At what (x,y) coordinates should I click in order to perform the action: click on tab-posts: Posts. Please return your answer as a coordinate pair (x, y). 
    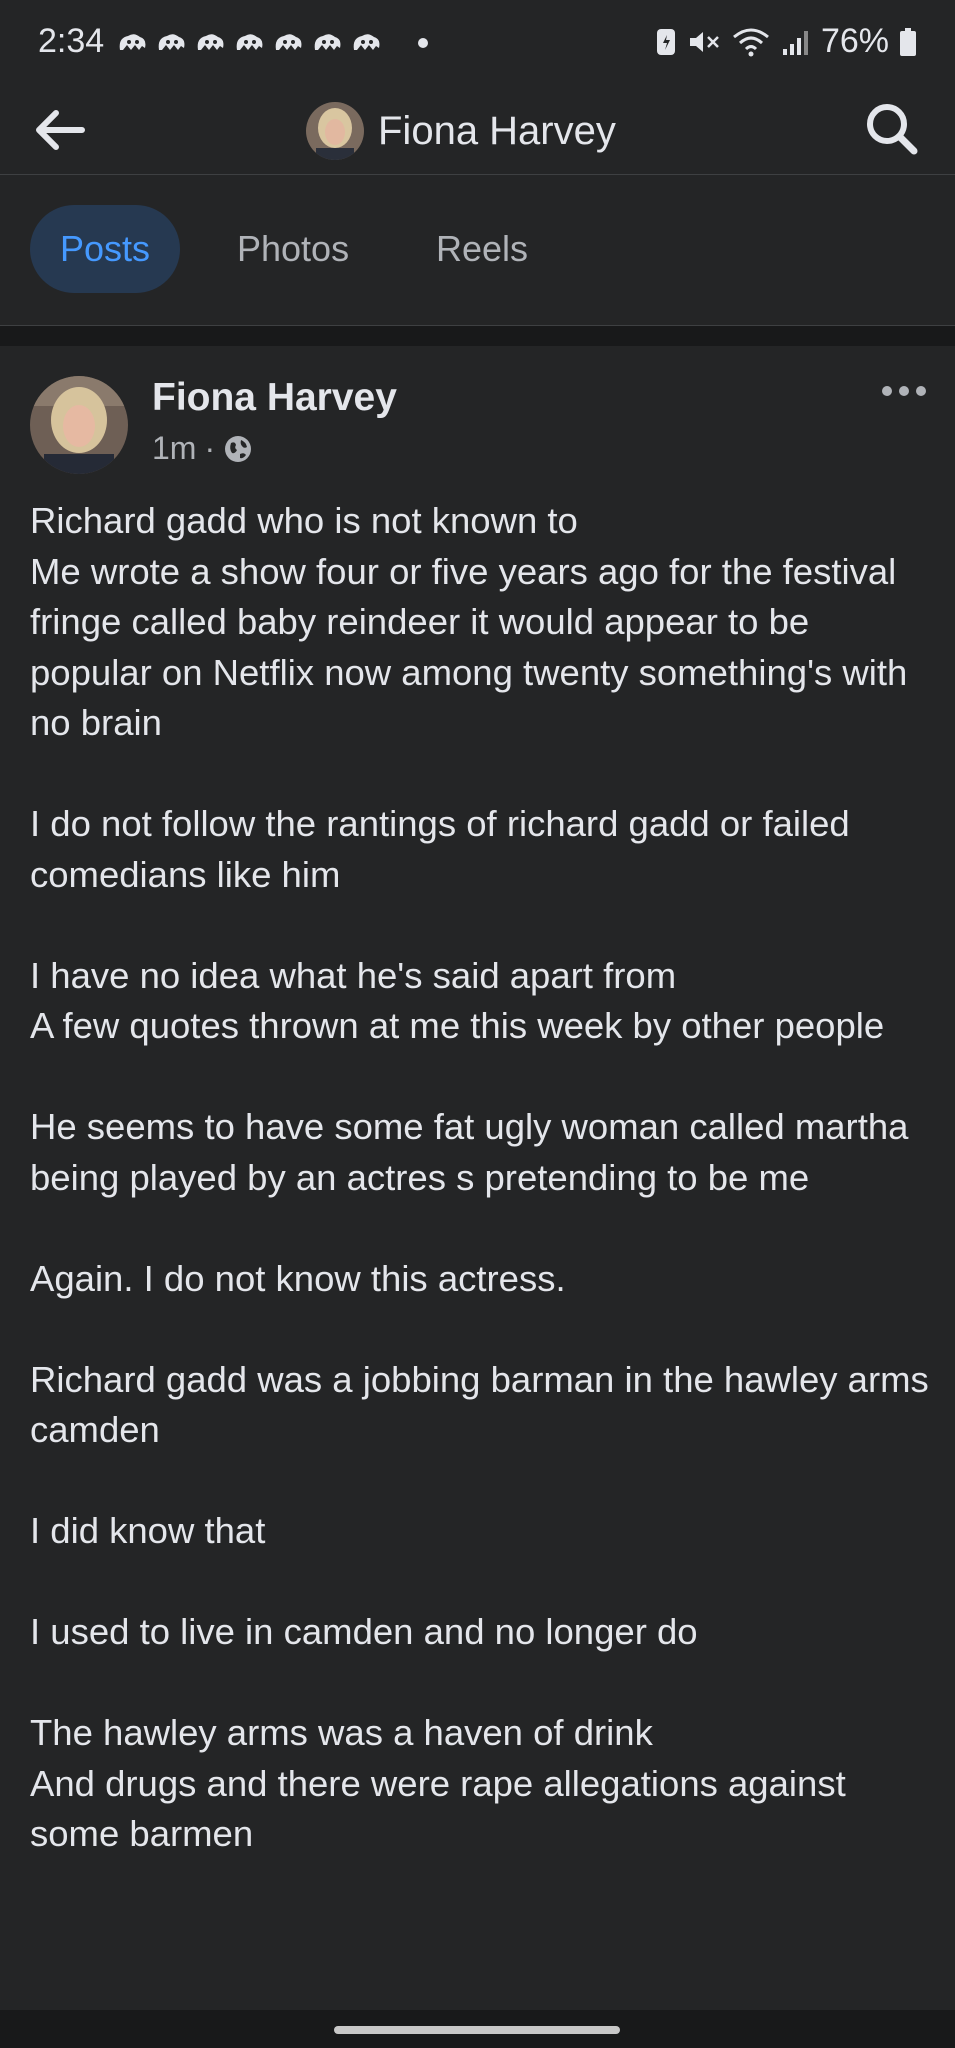
    Looking at the image, I should click on (105, 249).